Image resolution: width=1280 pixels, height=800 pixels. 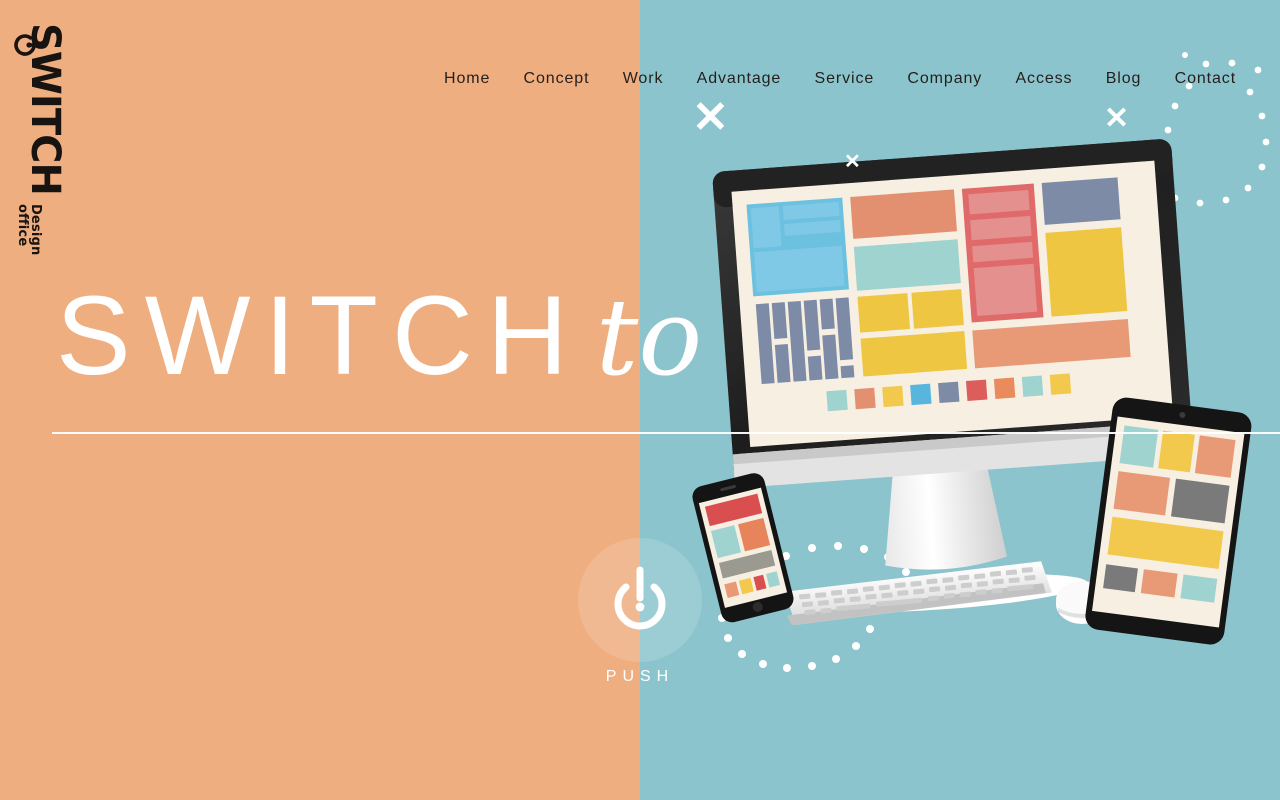 What do you see at coordinates (666, 433) in the screenshot?
I see `horizontal-divider-rule` at bounding box center [666, 433].